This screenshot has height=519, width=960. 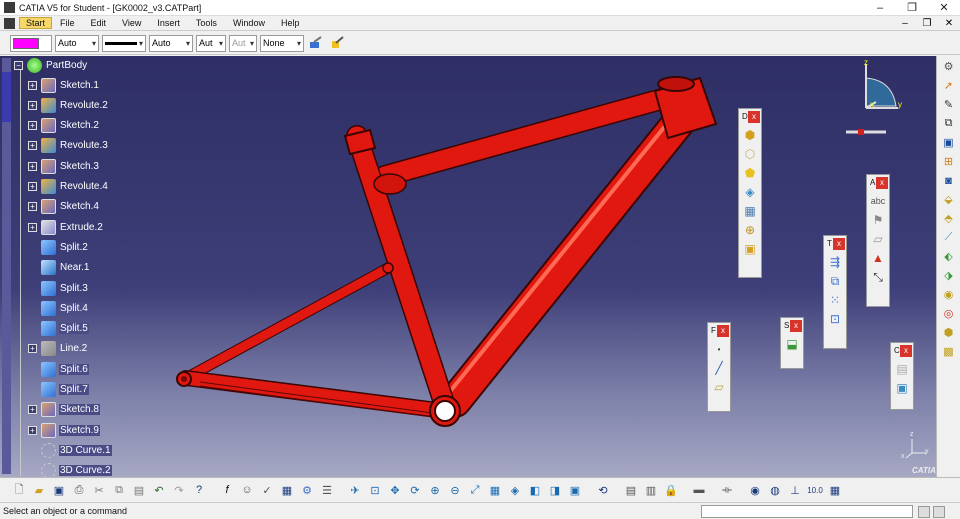 I want to click on close-button: ✕, so click(x=944, y=8).